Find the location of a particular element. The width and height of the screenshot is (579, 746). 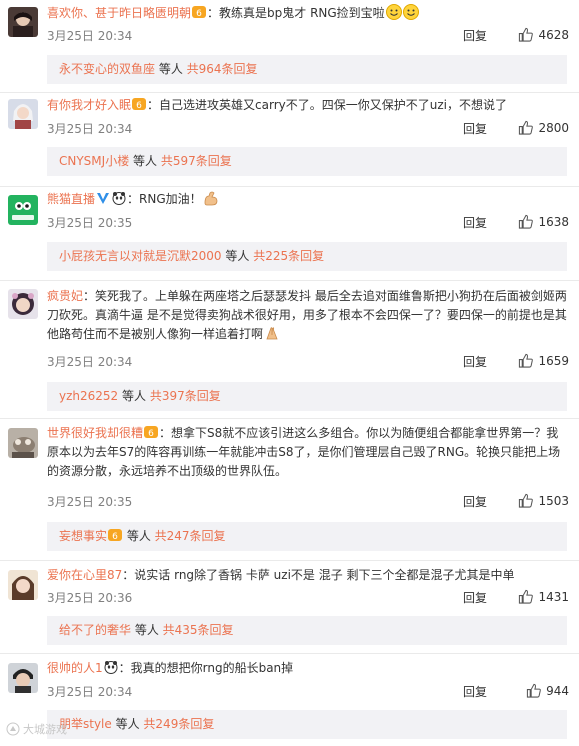

like-count: 1503 is located at coordinates (553, 500).